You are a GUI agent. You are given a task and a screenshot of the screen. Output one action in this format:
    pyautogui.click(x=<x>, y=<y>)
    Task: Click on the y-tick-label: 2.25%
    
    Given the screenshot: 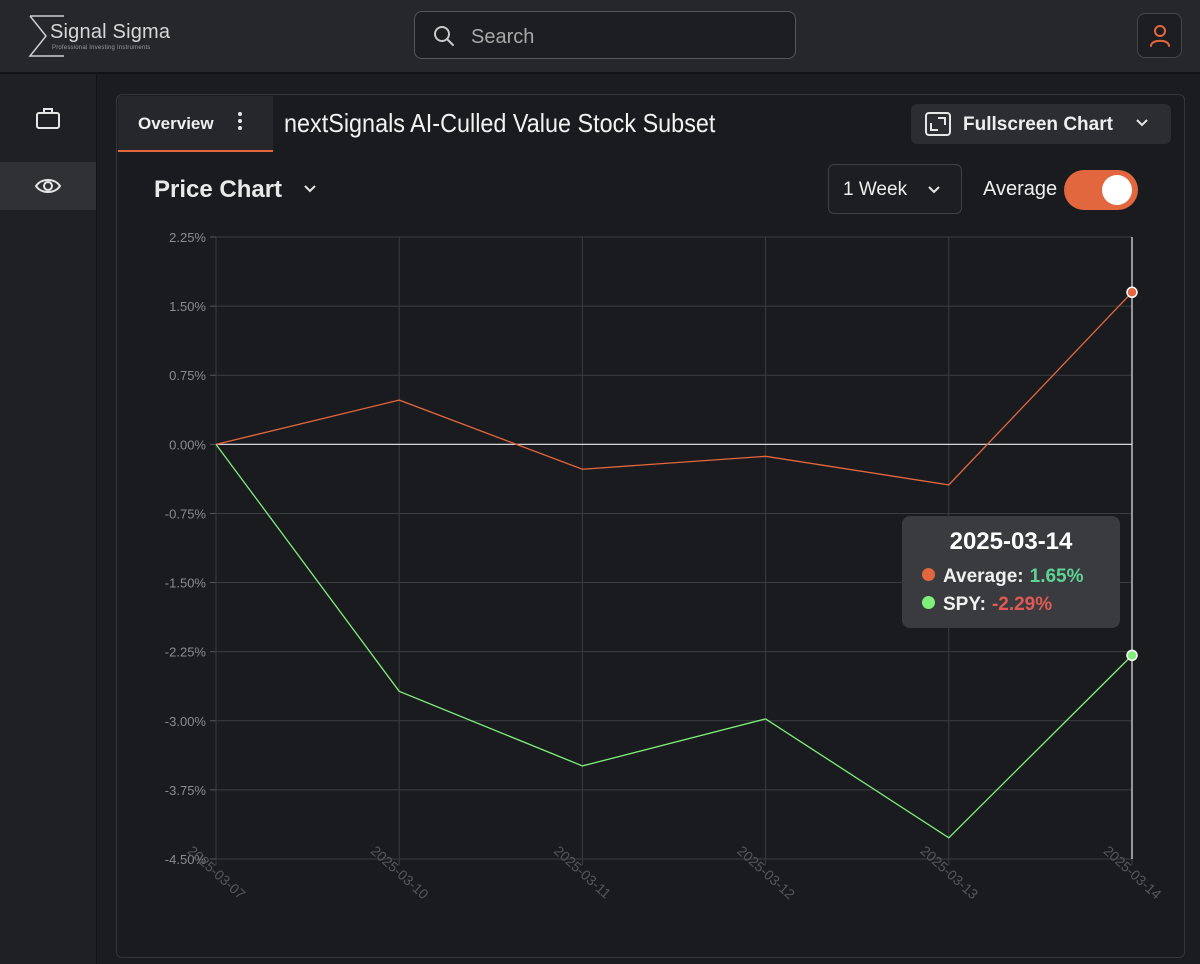 What is the action you would take?
    pyautogui.click(x=187, y=237)
    